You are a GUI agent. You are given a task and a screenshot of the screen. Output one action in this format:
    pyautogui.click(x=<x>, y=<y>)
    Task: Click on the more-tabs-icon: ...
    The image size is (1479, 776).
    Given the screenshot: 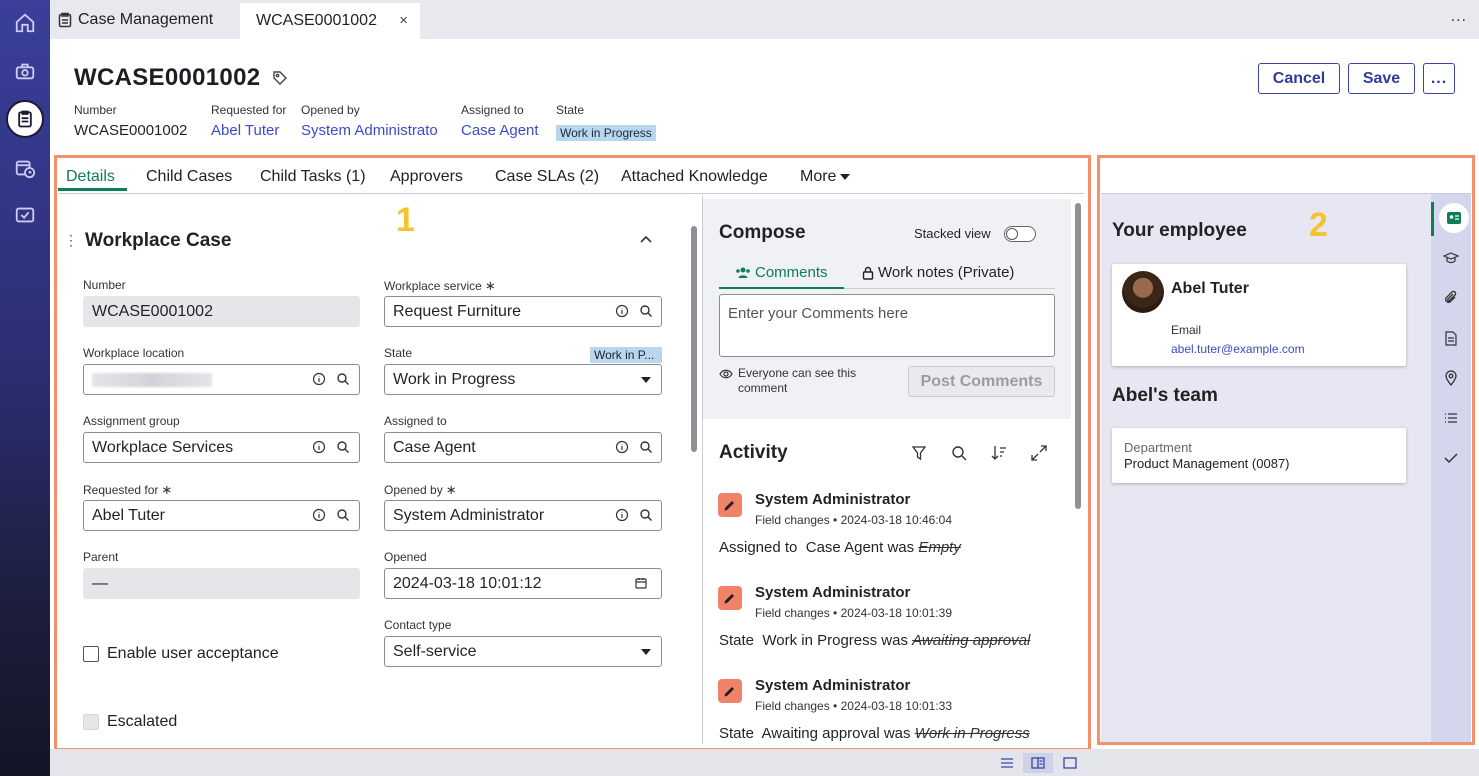 What is the action you would take?
    pyautogui.click(x=1459, y=17)
    